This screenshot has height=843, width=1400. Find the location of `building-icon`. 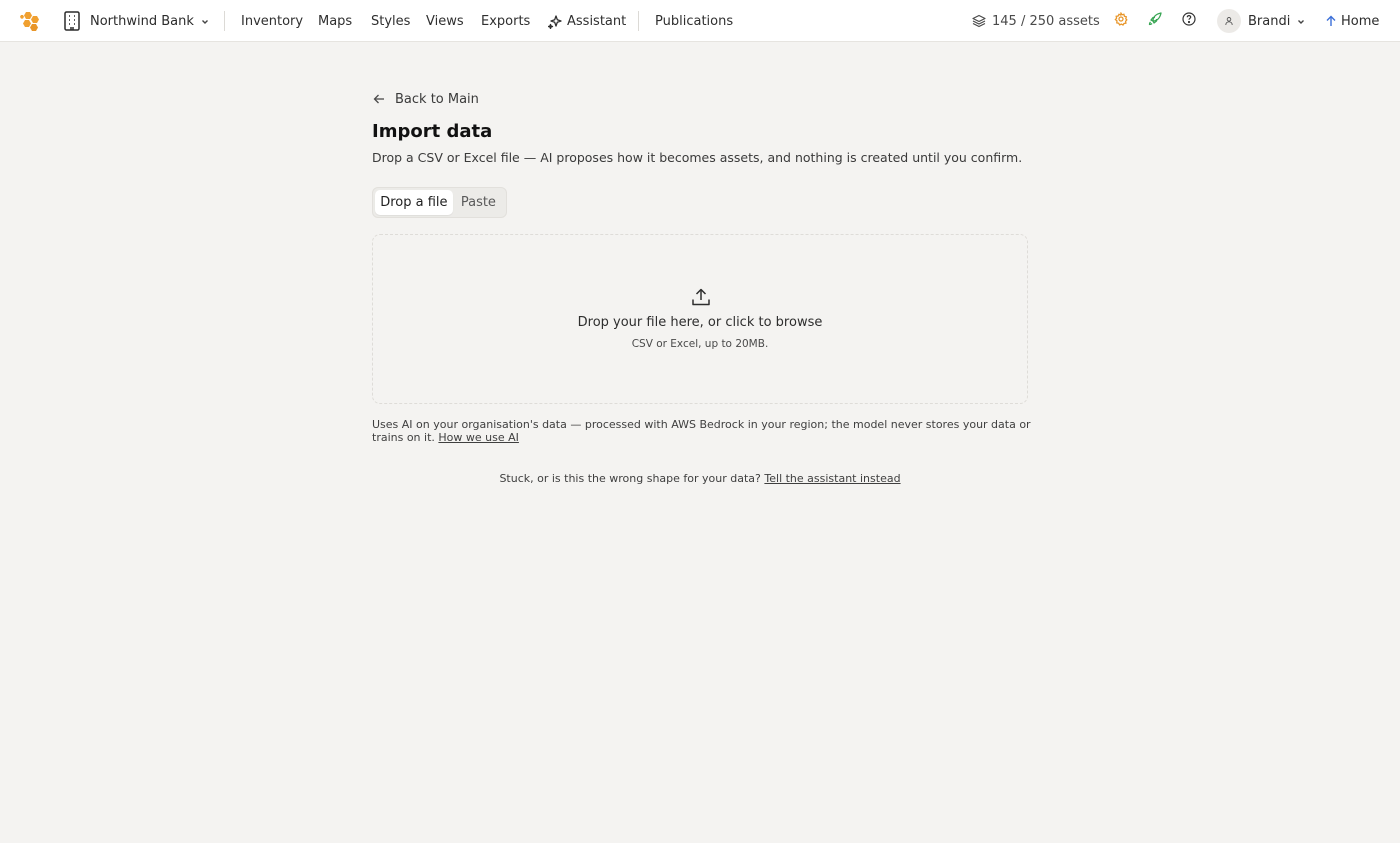

building-icon is located at coordinates (72, 21).